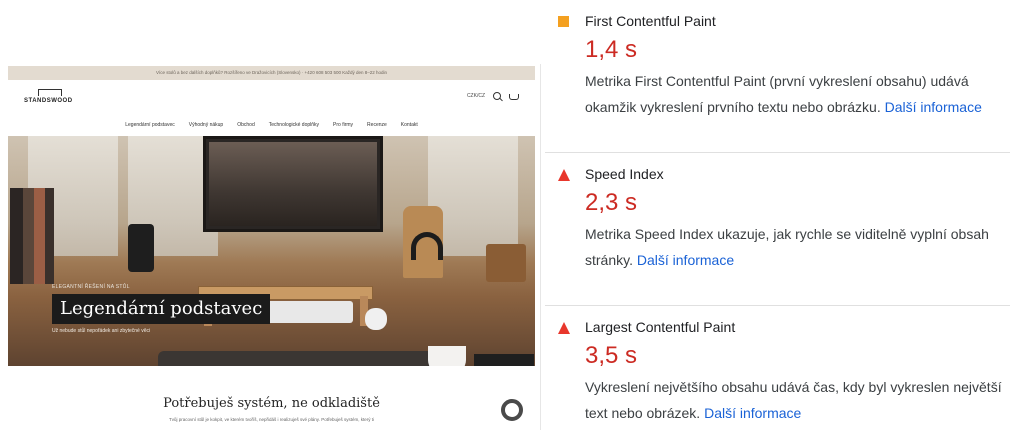 Image resolution: width=1010 pixels, height=430 pixels. Describe the element at coordinates (514, 97) in the screenshot. I see `cart-icon` at that location.